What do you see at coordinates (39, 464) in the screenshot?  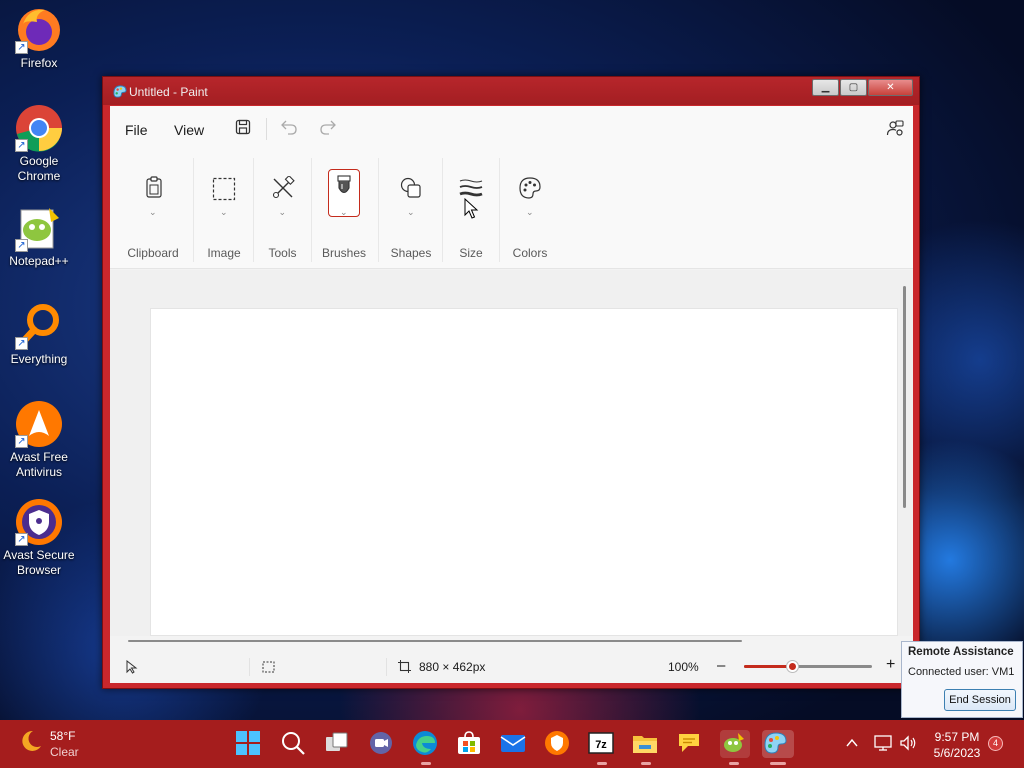 I see `desktop-icon-label: Avast Free Antivirus` at bounding box center [39, 464].